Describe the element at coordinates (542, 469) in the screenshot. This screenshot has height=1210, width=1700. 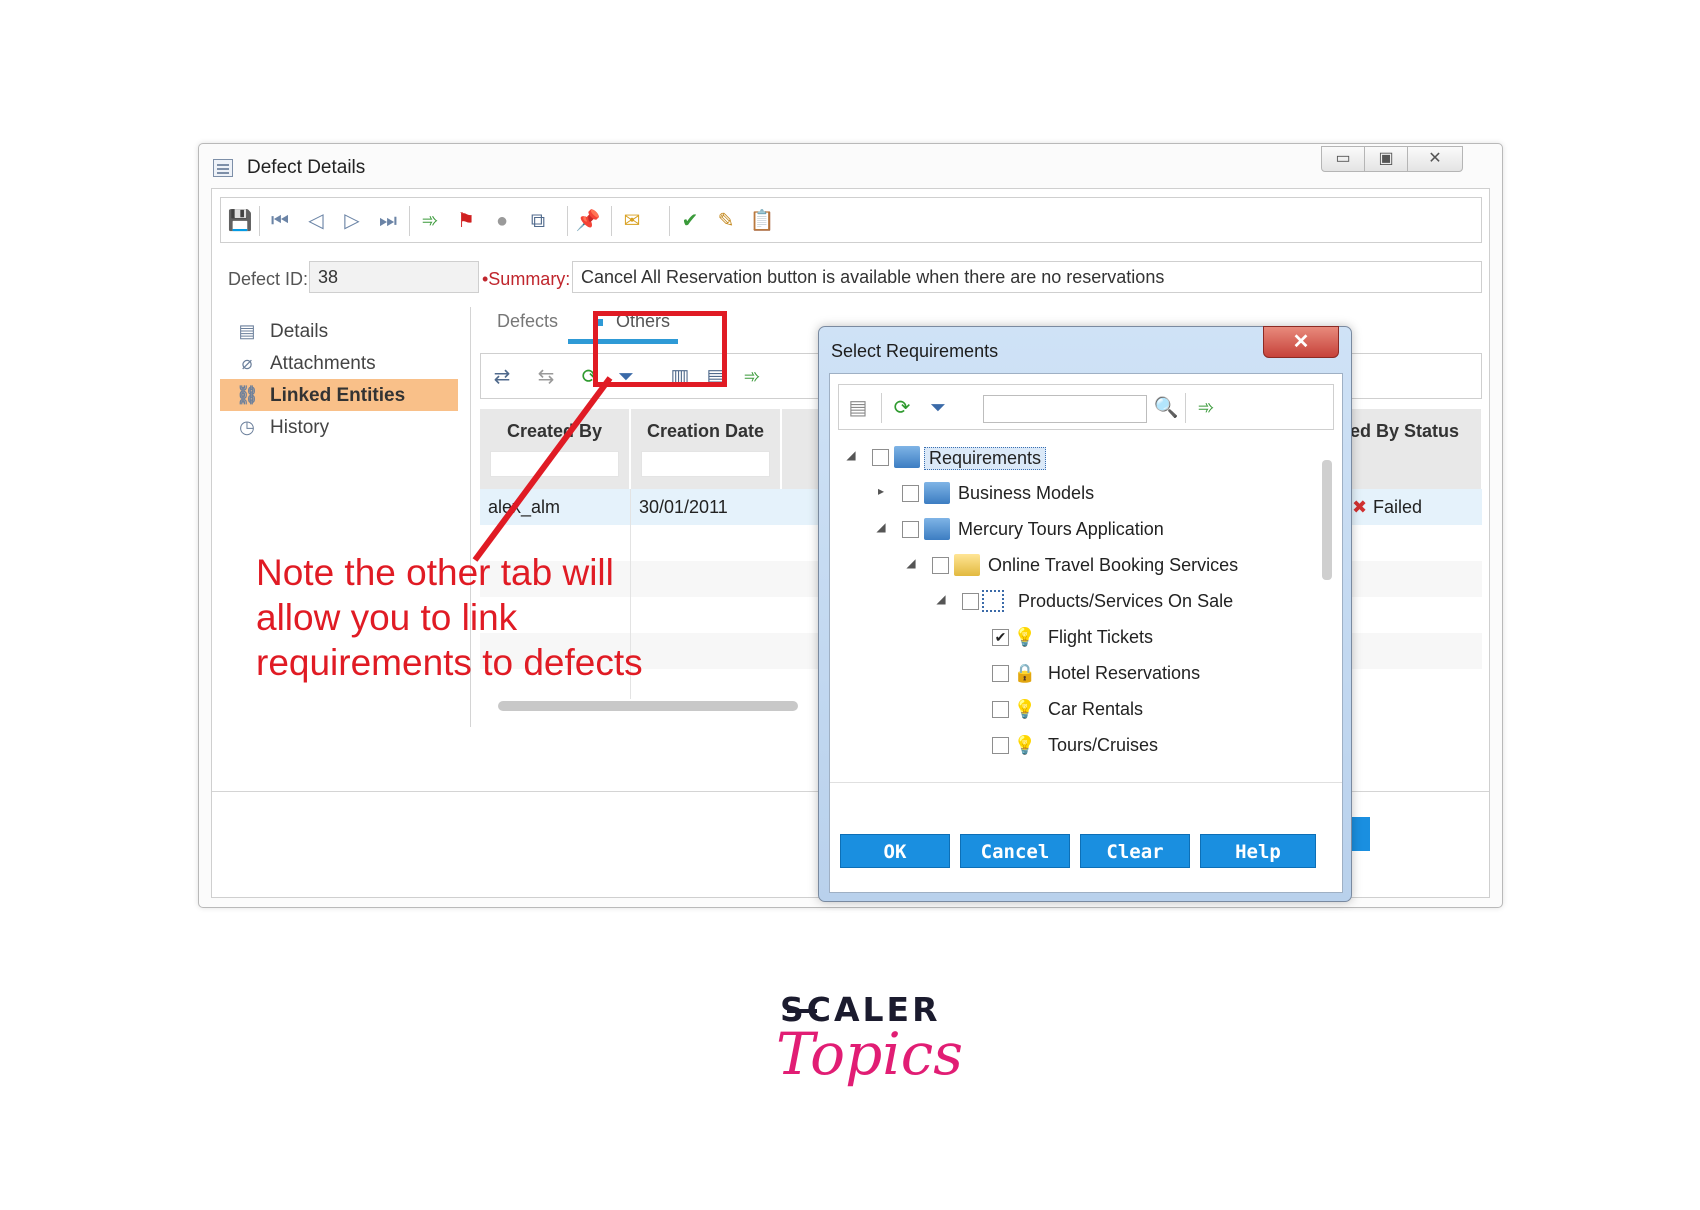
I see `annotation-arrow-line` at that location.